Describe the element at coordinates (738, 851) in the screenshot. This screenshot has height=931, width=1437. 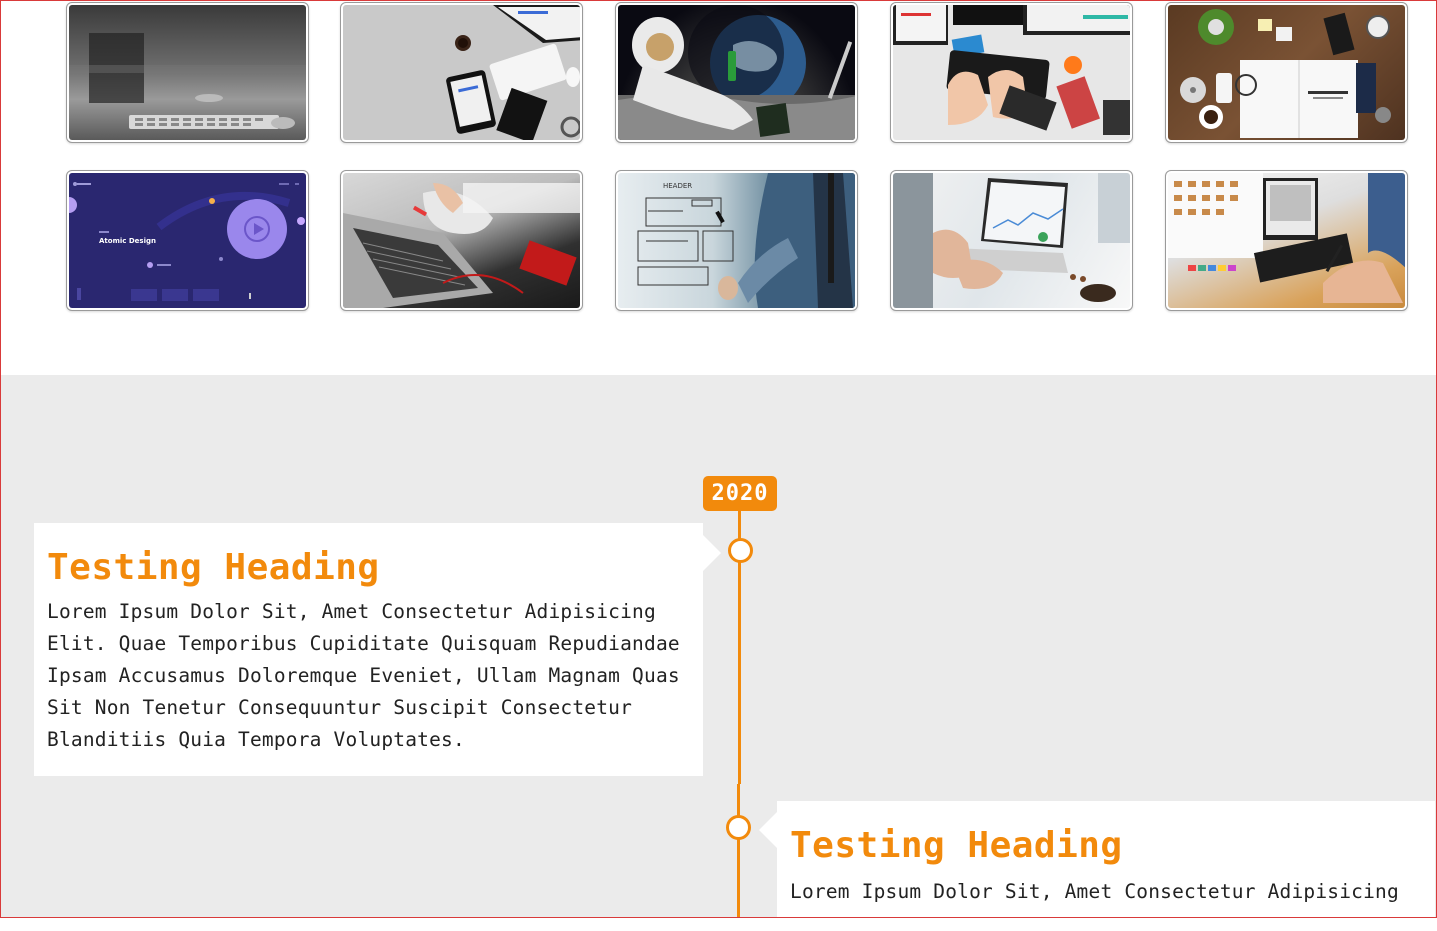
I see `timeline-line` at that location.